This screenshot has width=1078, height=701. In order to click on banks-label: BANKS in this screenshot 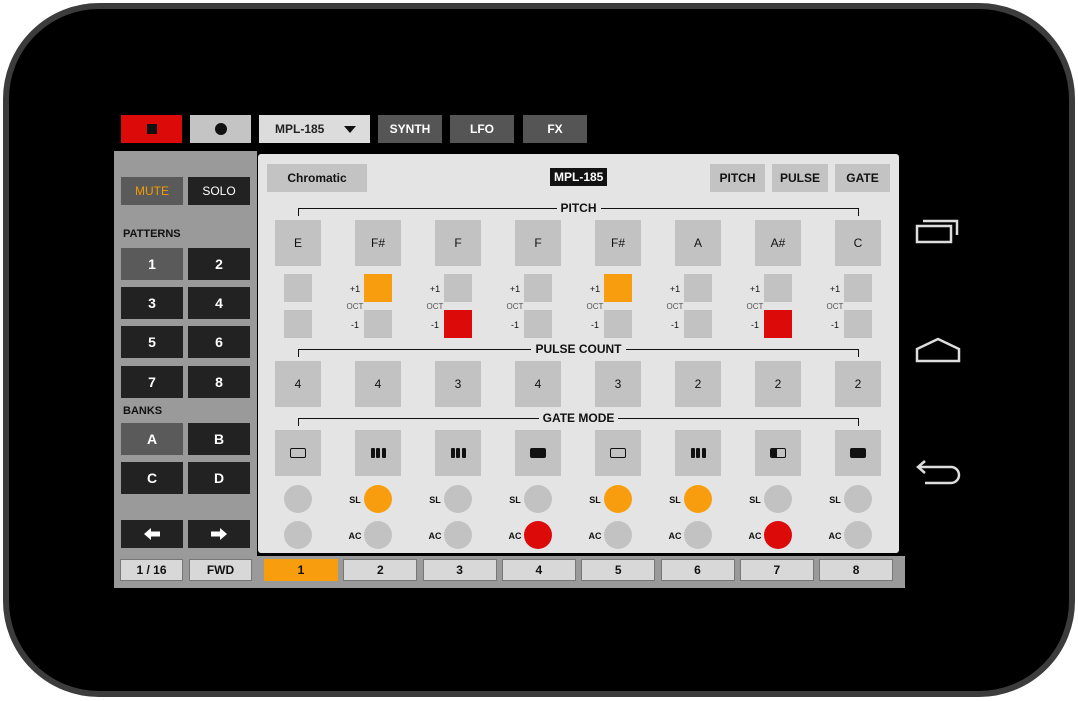, I will do `click(143, 411)`.